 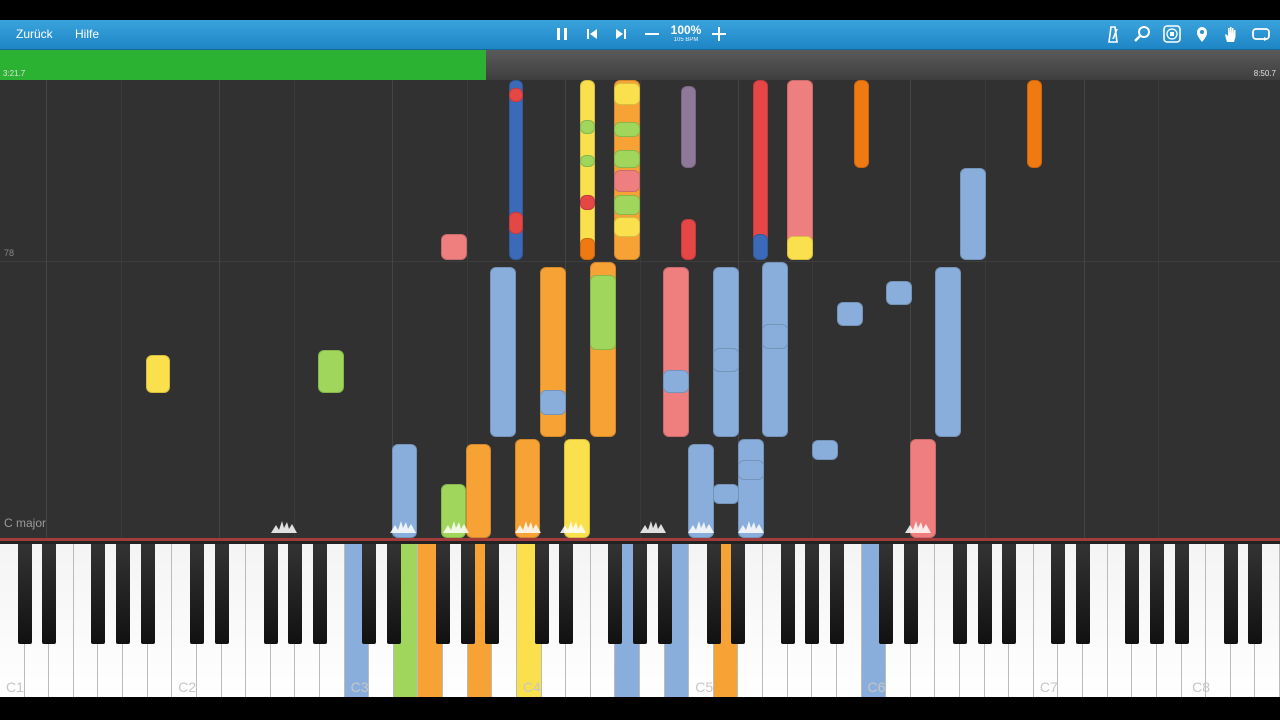 I want to click on label-icon, so click(x=1172, y=34).